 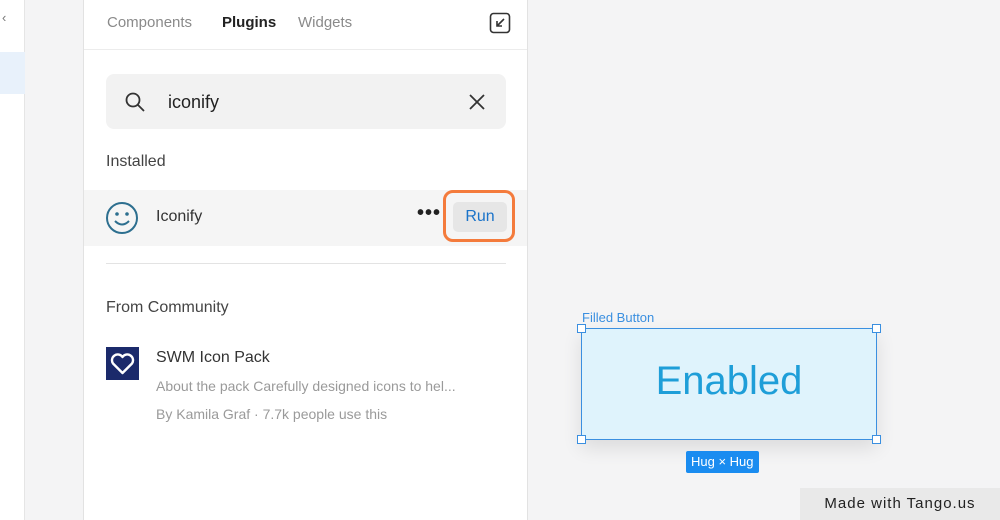 I want to click on tab-widgets: Widgets, so click(x=325, y=22).